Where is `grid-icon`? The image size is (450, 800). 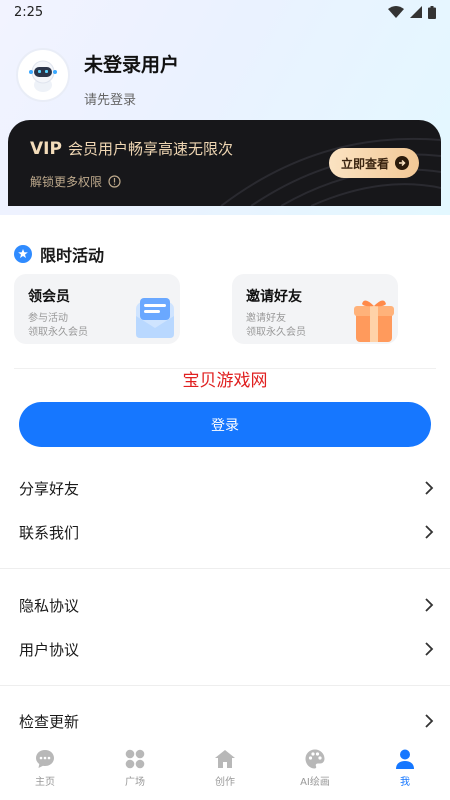
grid-icon is located at coordinates (135, 759).